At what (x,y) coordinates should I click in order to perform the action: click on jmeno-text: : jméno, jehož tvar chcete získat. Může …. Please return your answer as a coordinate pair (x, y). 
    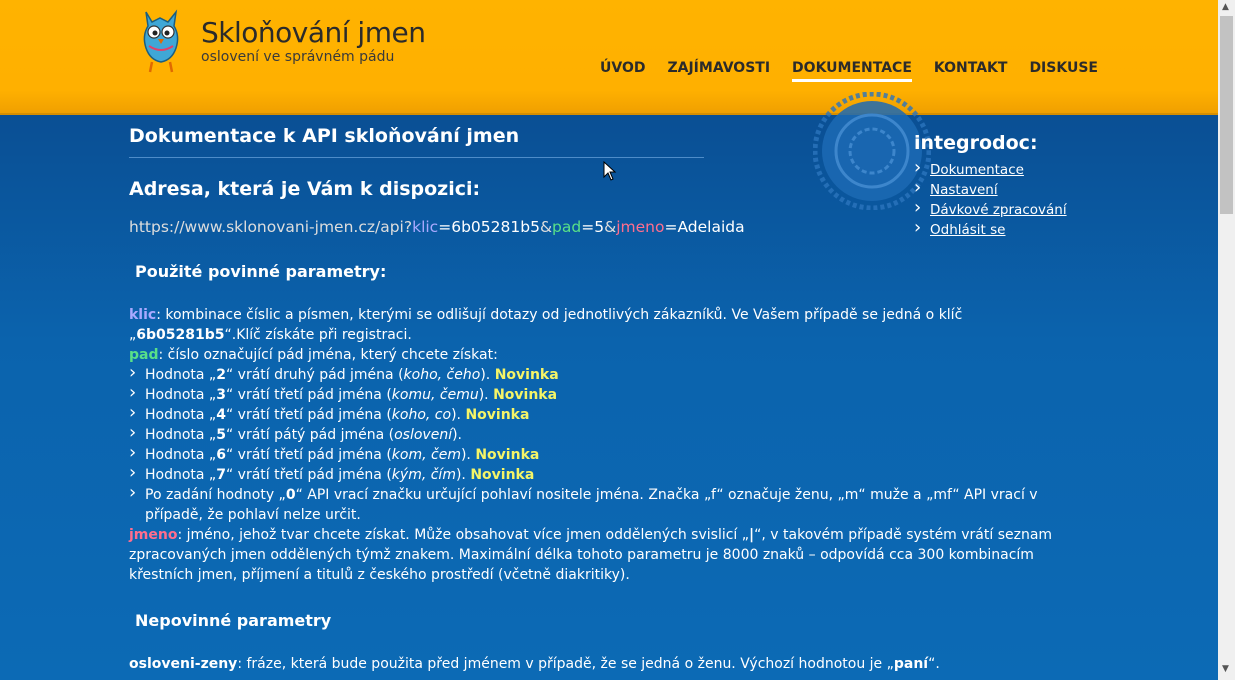
    Looking at the image, I should click on (463, 535).